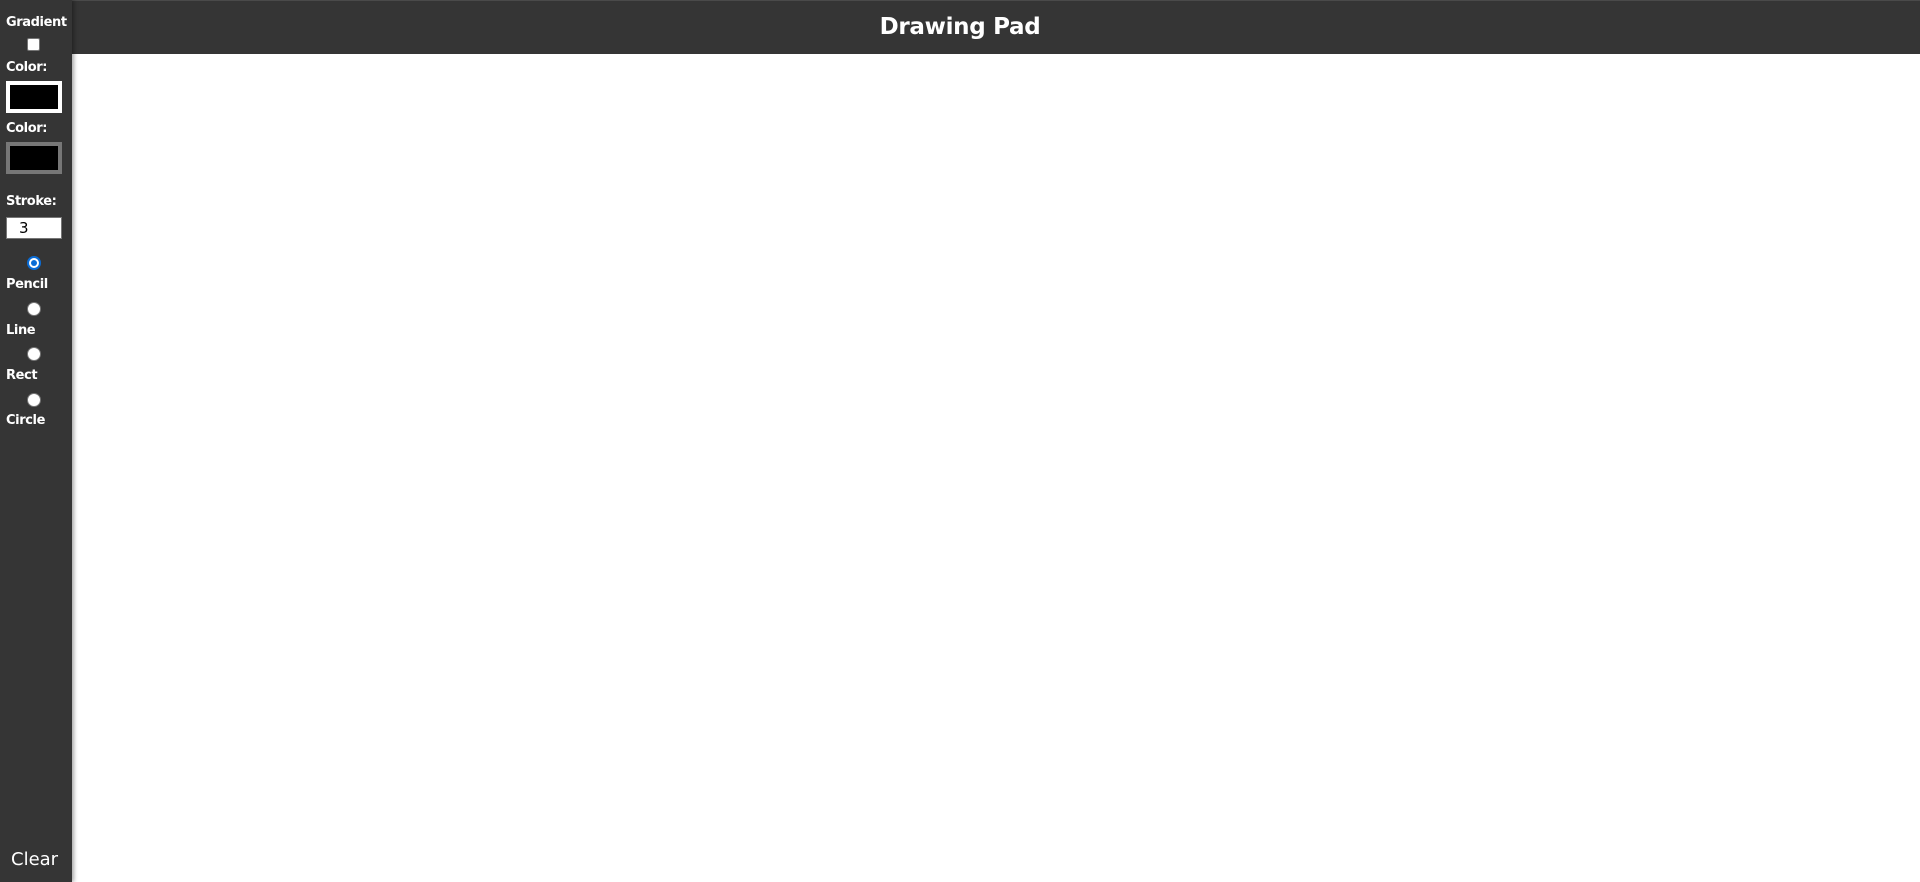  What do you see at coordinates (34, 400) in the screenshot?
I see `circle-radio` at bounding box center [34, 400].